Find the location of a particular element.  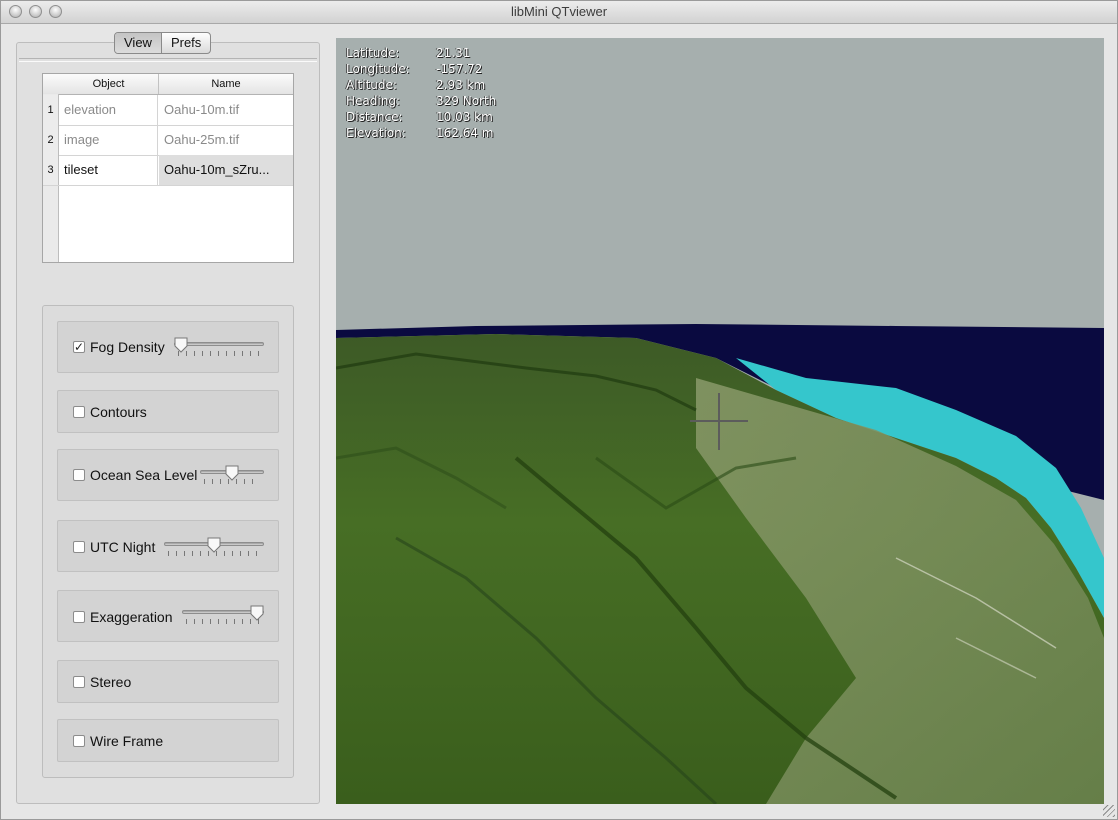

tab-bar: View Prefs is located at coordinates (163, 43).